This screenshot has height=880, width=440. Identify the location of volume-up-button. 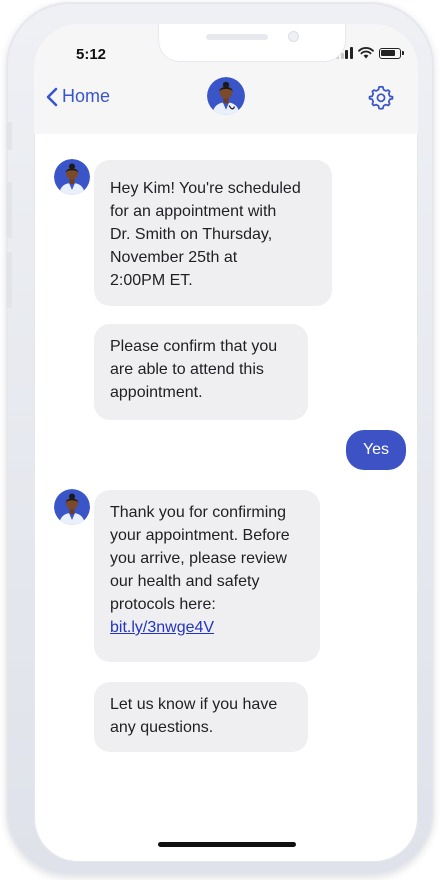
(9, 210).